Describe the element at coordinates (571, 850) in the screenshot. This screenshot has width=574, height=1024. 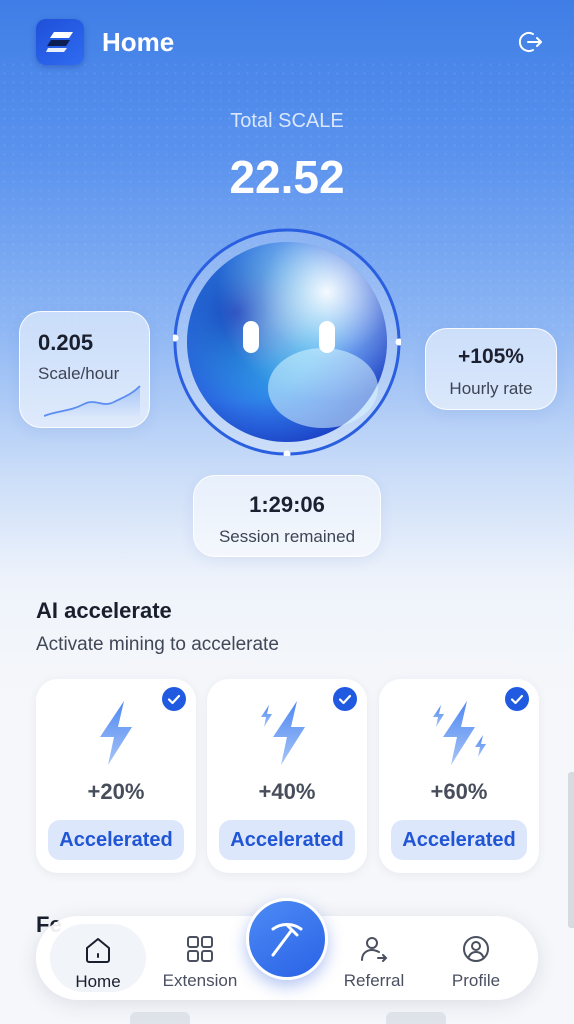
I see `scrollbar` at that location.